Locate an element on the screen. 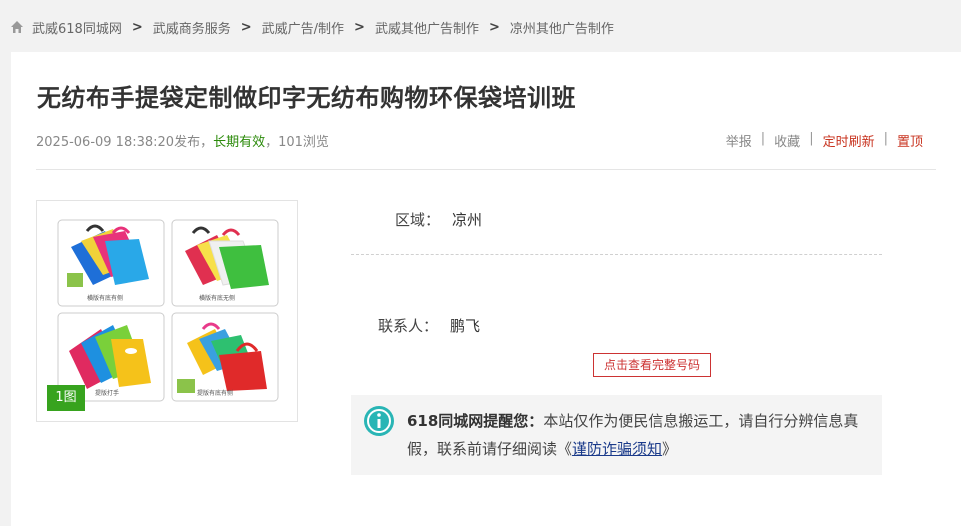  contact-row: 联系人： 鹏飞 is located at coordinates (429, 325).